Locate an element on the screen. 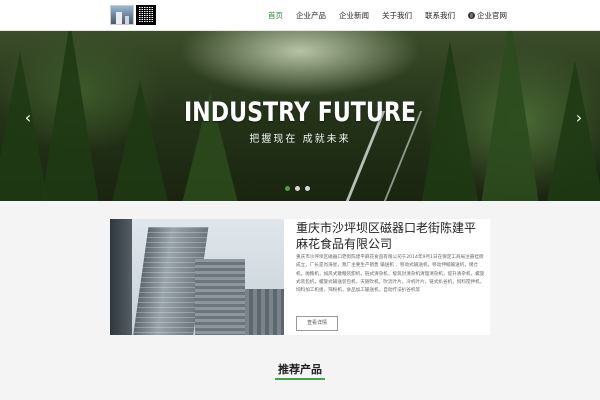  nav-item-news: 企业新闻 is located at coordinates (354, 15).